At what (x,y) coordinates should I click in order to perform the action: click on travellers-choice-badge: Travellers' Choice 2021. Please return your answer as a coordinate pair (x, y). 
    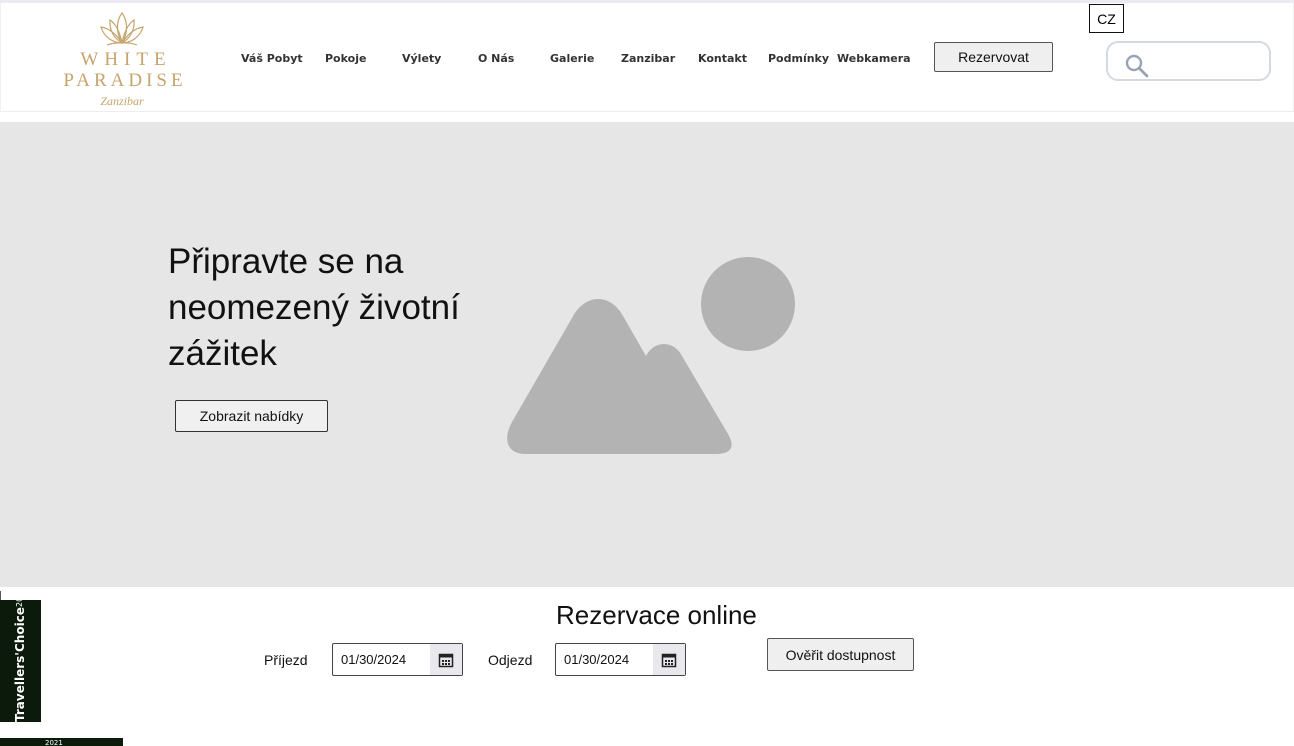
    Looking at the image, I should click on (20, 654).